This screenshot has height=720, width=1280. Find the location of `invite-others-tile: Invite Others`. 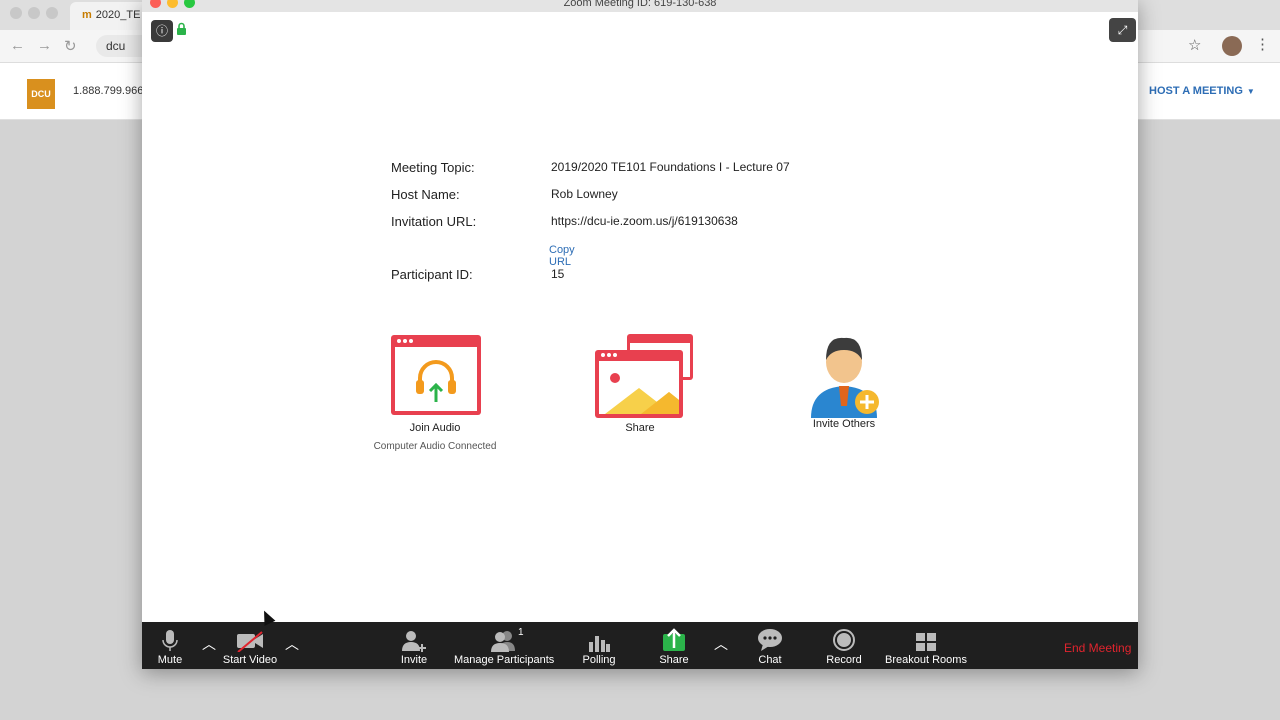

invite-others-tile: Invite Others is located at coordinates (844, 380).